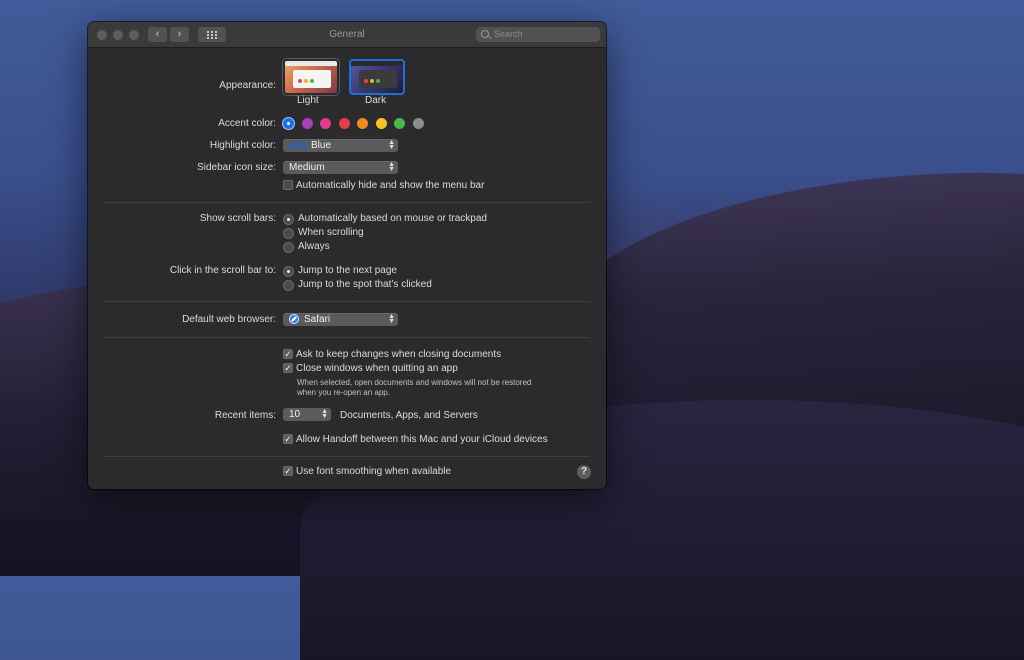  I want to click on scroll-bars-always-radio, so click(288, 247).